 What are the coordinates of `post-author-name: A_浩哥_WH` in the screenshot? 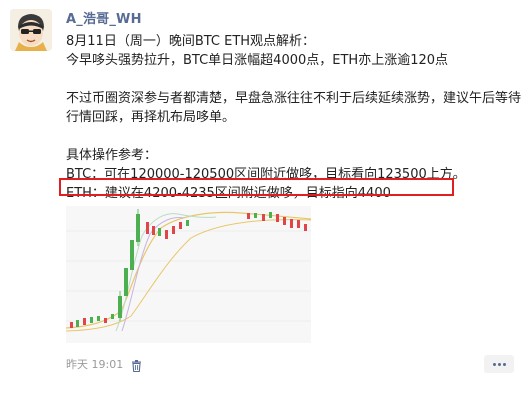 It's located at (104, 17).